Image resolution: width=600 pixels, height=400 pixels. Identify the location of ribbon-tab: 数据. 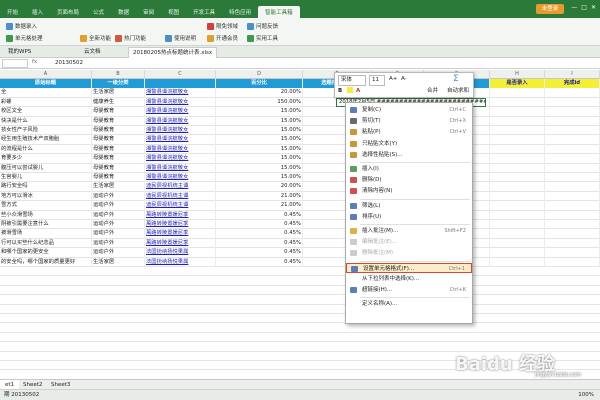
(123, 12).